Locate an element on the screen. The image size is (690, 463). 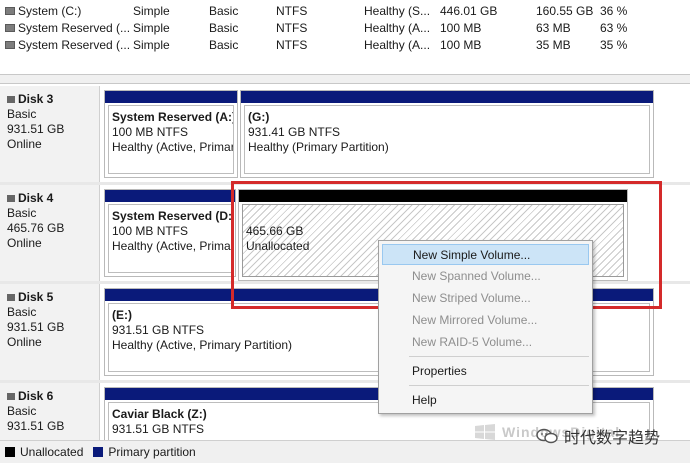
volume-capacity: 446.01 GB is located at coordinates (469, 11).